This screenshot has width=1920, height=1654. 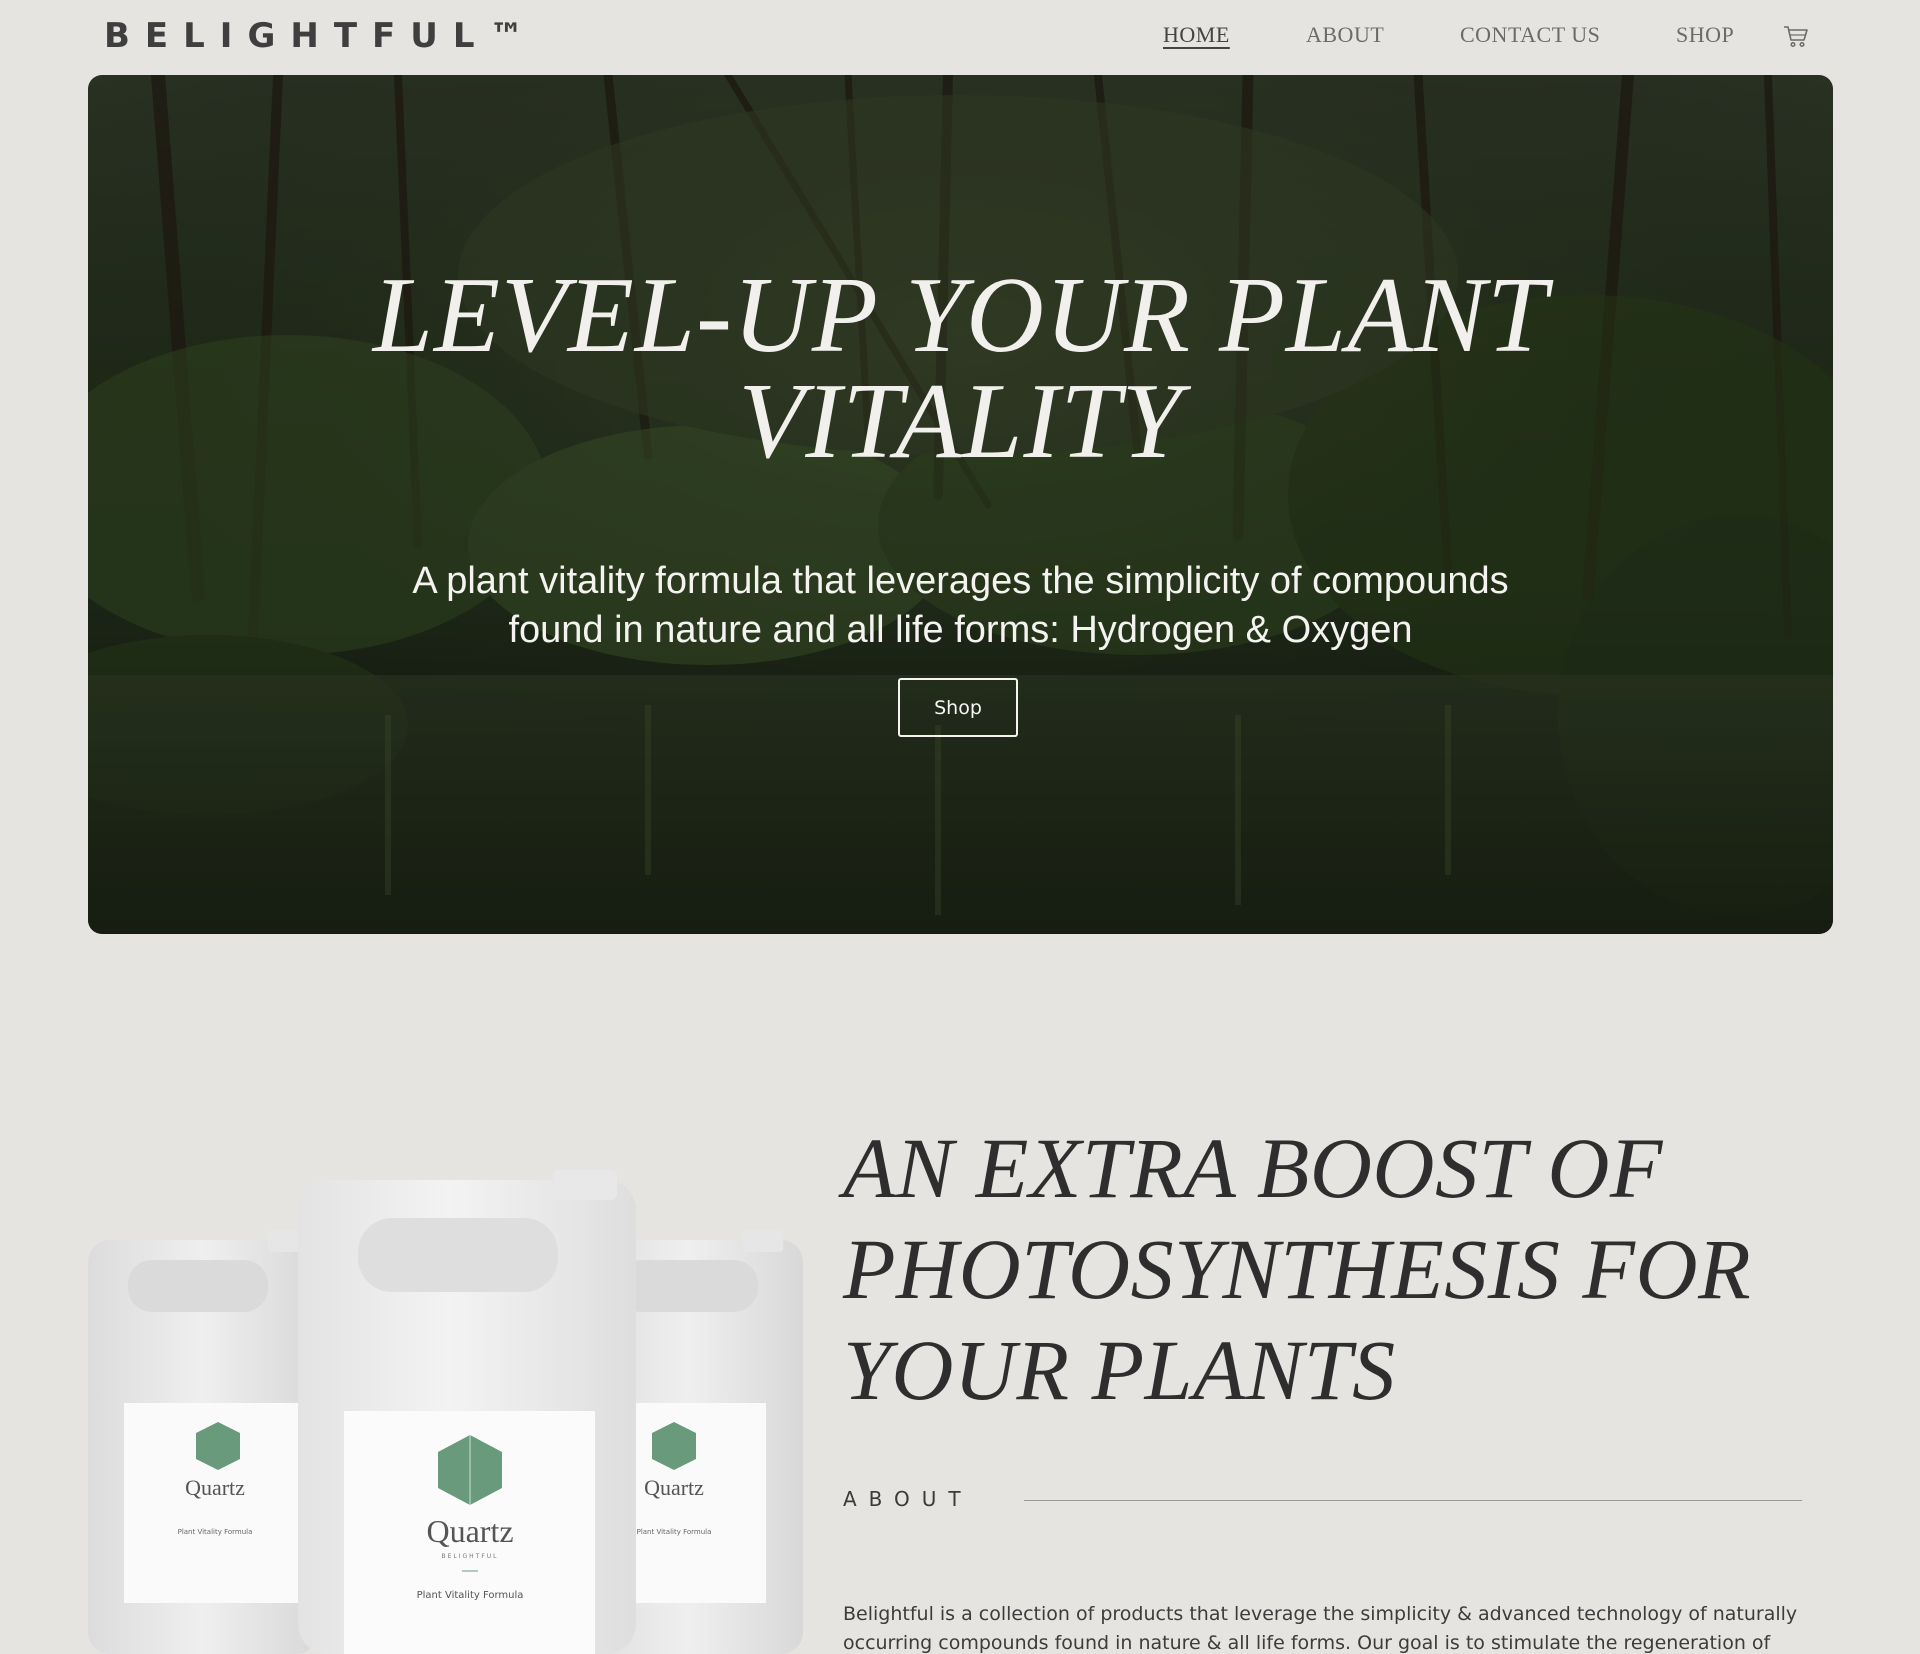 What do you see at coordinates (674, 1532) in the screenshot?
I see `right-jug-product-text: Plant Vitality Formula` at bounding box center [674, 1532].